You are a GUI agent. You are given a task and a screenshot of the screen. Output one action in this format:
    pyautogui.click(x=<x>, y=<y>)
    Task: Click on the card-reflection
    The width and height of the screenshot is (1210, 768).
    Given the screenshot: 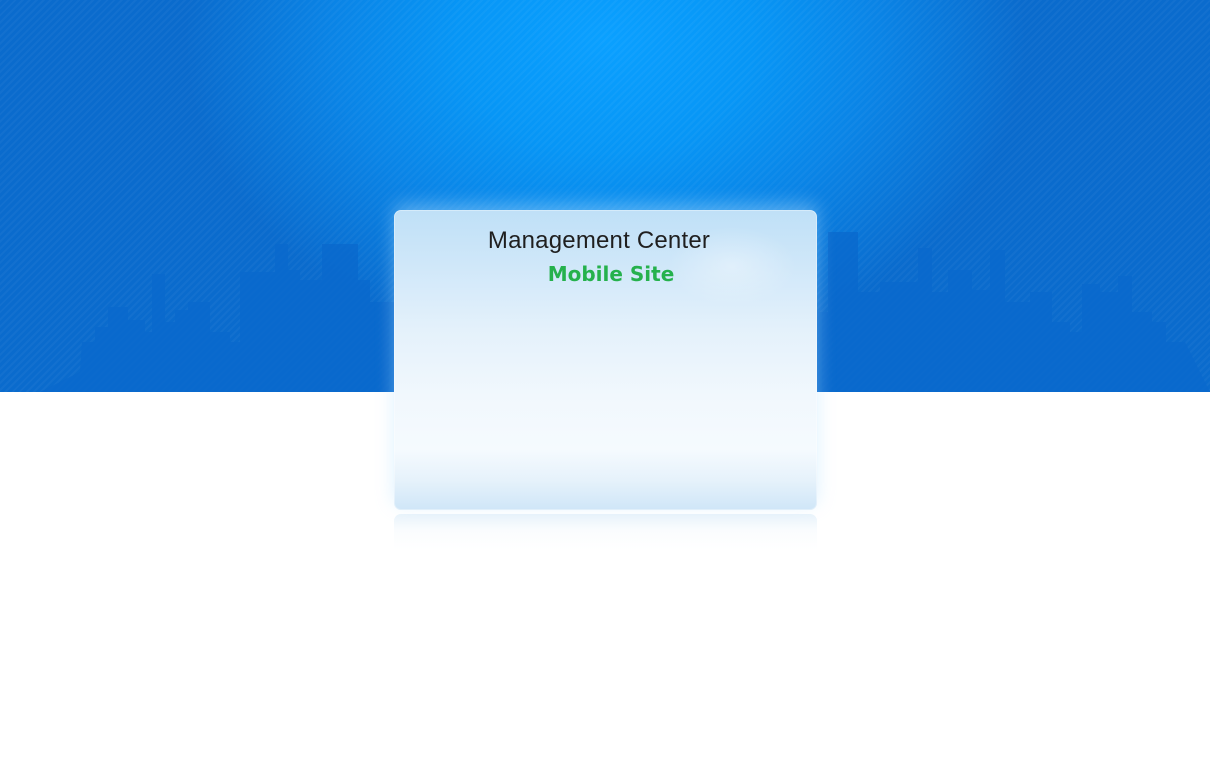 What is the action you would take?
    pyautogui.click(x=605, y=532)
    